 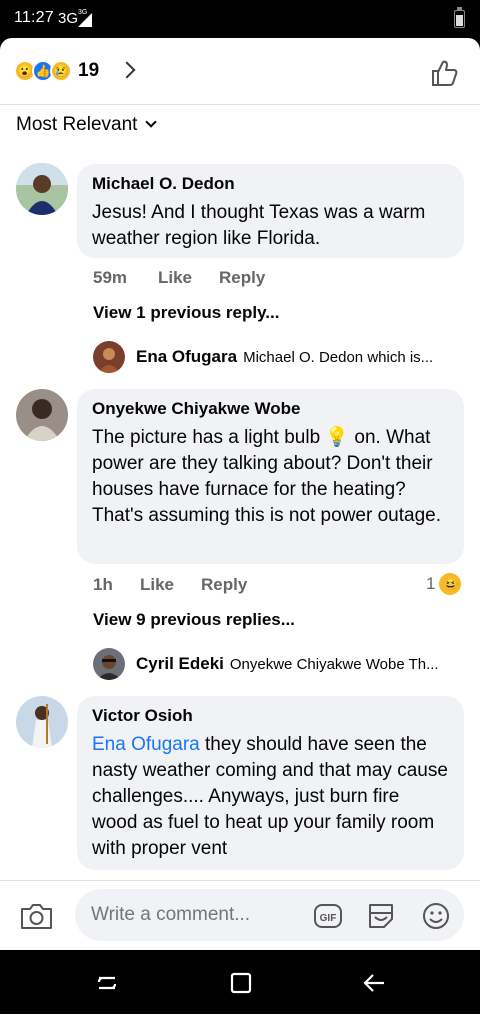 I want to click on reactions-header: 😮 👍 😢 19, so click(x=240, y=71).